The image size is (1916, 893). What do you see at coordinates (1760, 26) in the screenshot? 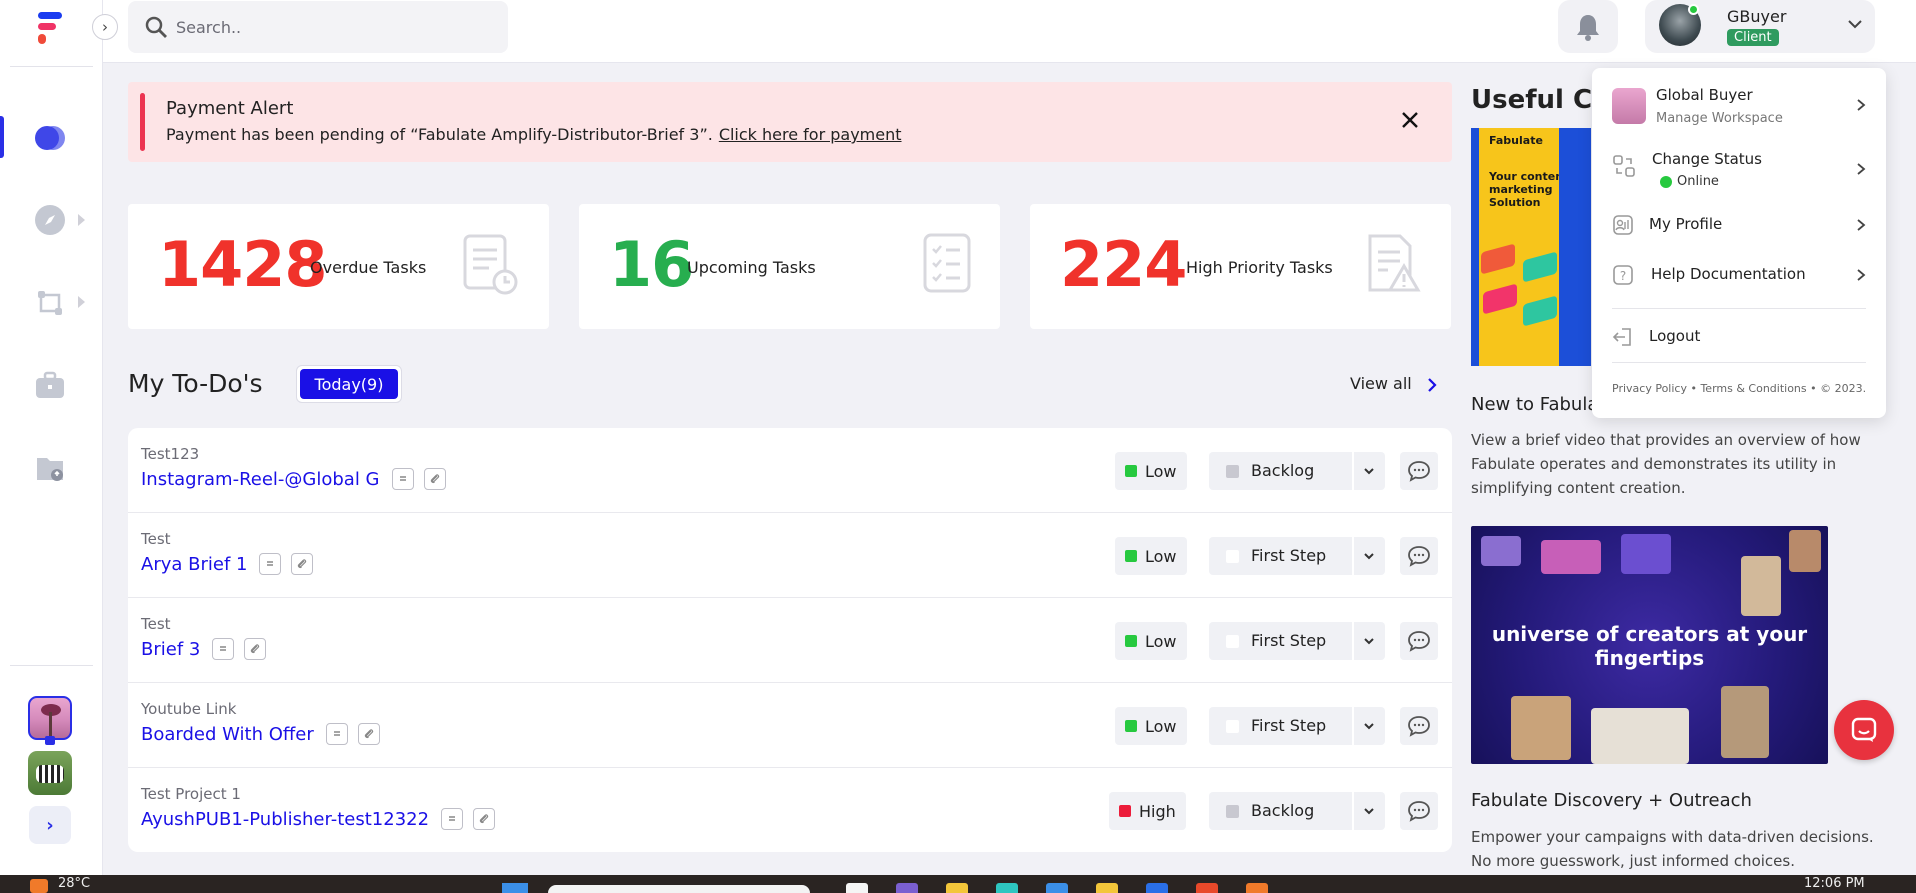
I see `user-menu-button: GBuyer Client` at bounding box center [1760, 26].